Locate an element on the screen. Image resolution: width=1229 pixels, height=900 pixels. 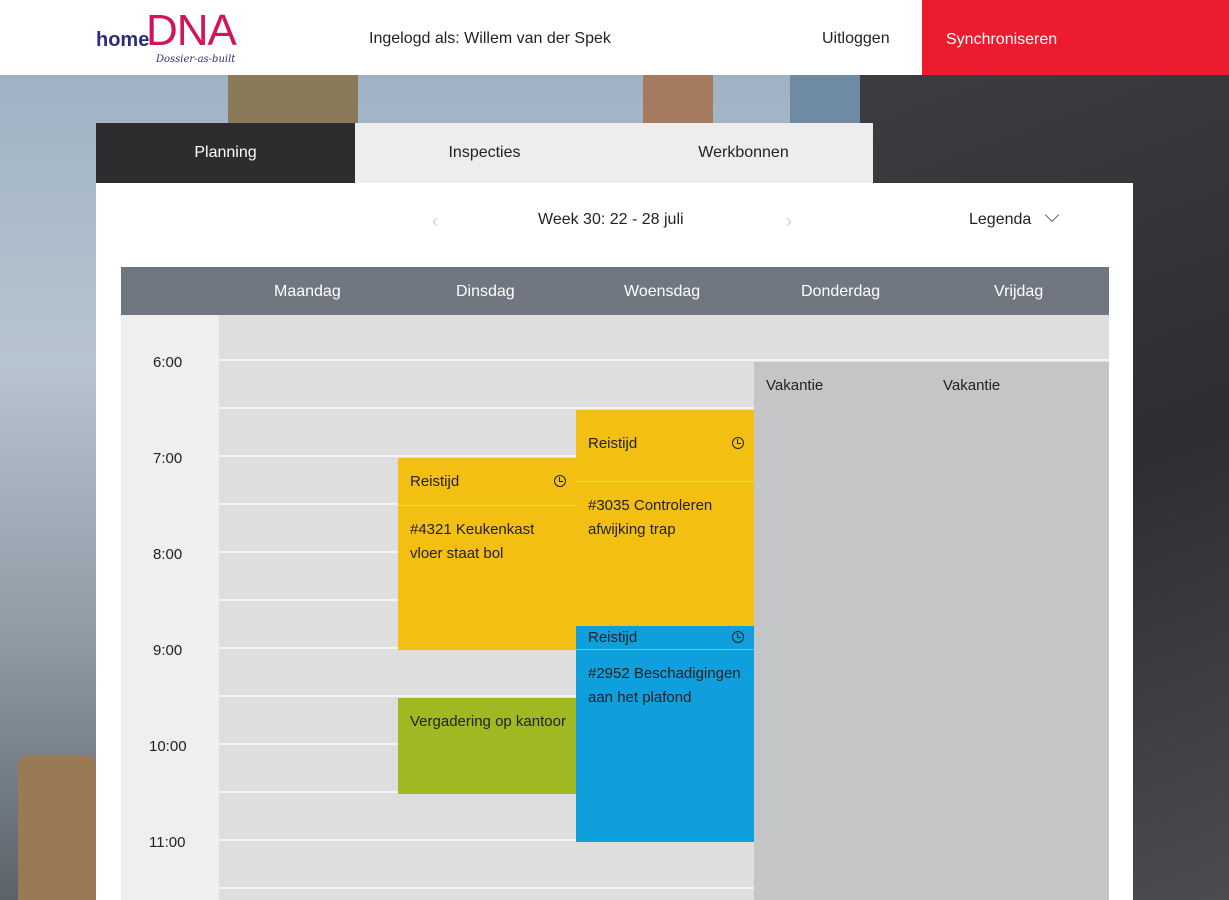
time-label: 10:00 is located at coordinates (168, 746).